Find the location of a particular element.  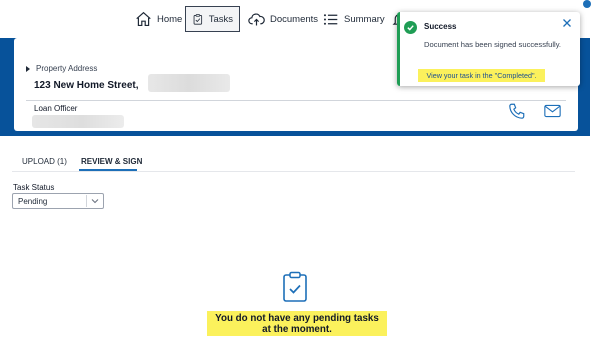

nav-summary: Summary is located at coordinates (353, 19).